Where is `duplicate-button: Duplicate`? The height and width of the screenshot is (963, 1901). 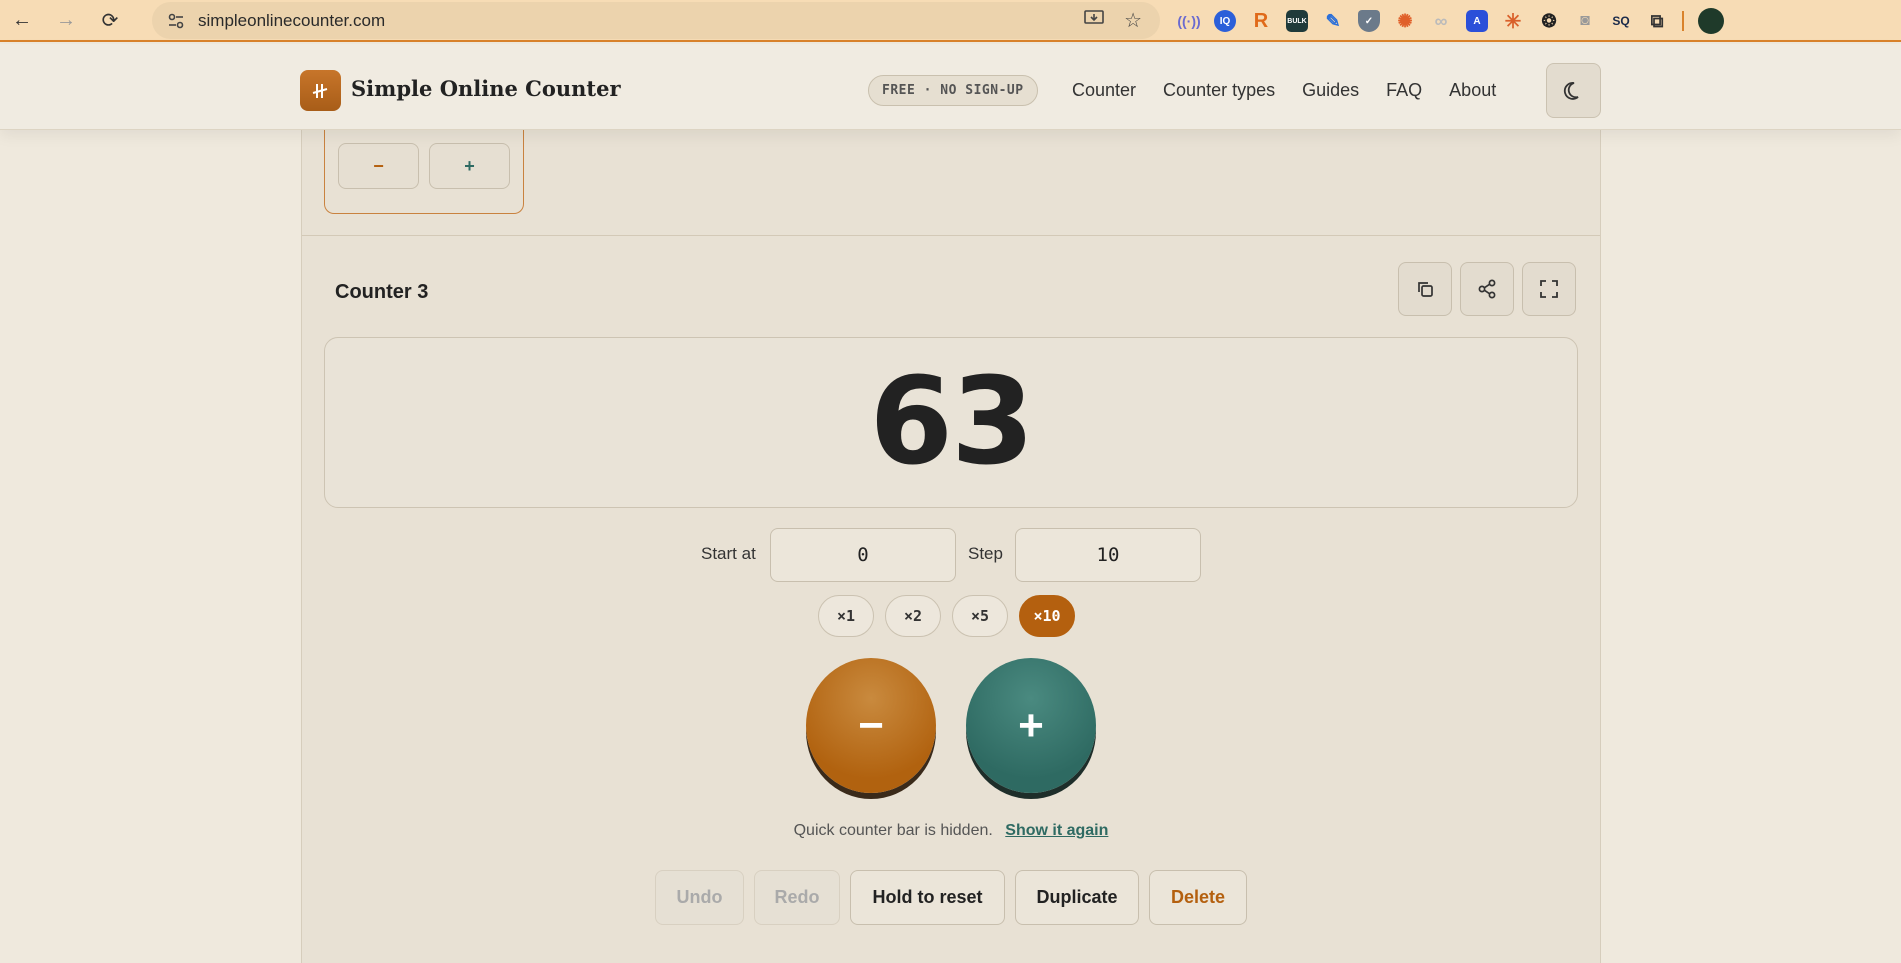
duplicate-button: Duplicate is located at coordinates (1077, 897).